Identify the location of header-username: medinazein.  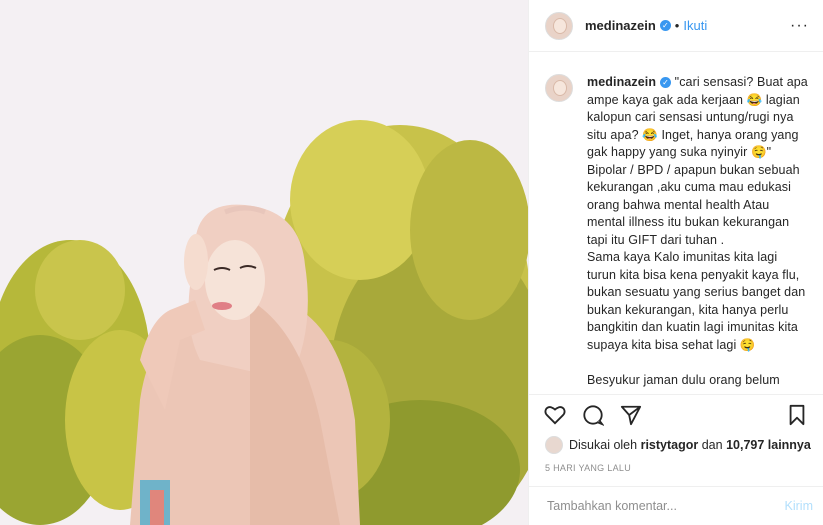
(620, 25).